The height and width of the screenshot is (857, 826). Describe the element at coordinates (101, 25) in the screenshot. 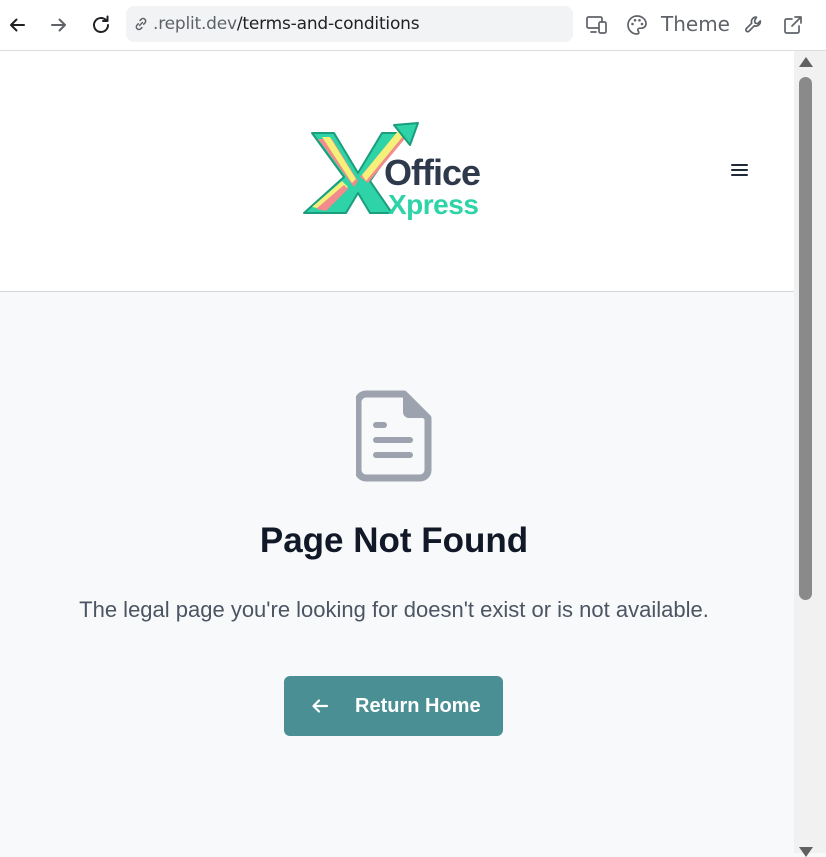

I see `reload-icon` at that location.